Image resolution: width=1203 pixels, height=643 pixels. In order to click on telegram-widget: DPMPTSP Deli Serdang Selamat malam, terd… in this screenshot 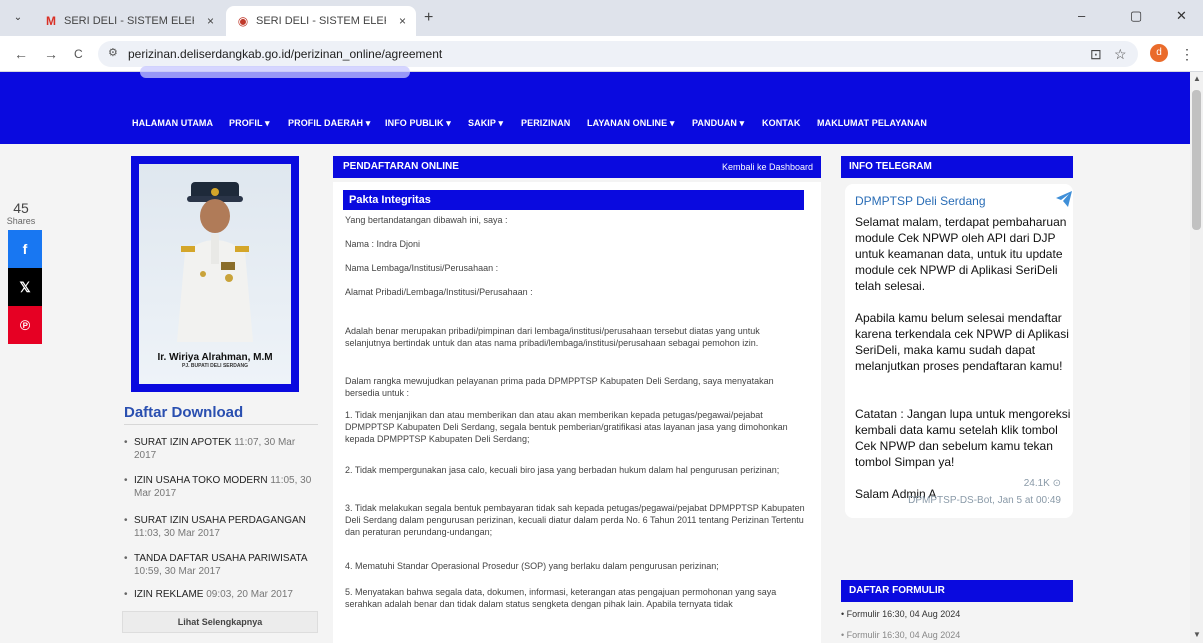, I will do `click(959, 351)`.